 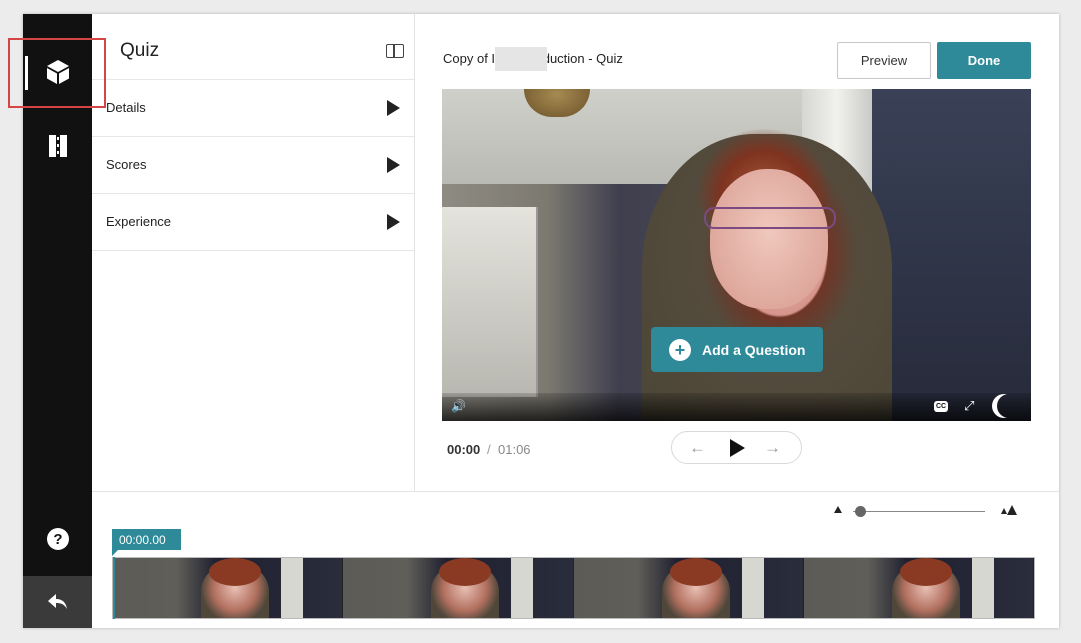 I want to click on closed-captions-icon: CC, so click(x=941, y=406).